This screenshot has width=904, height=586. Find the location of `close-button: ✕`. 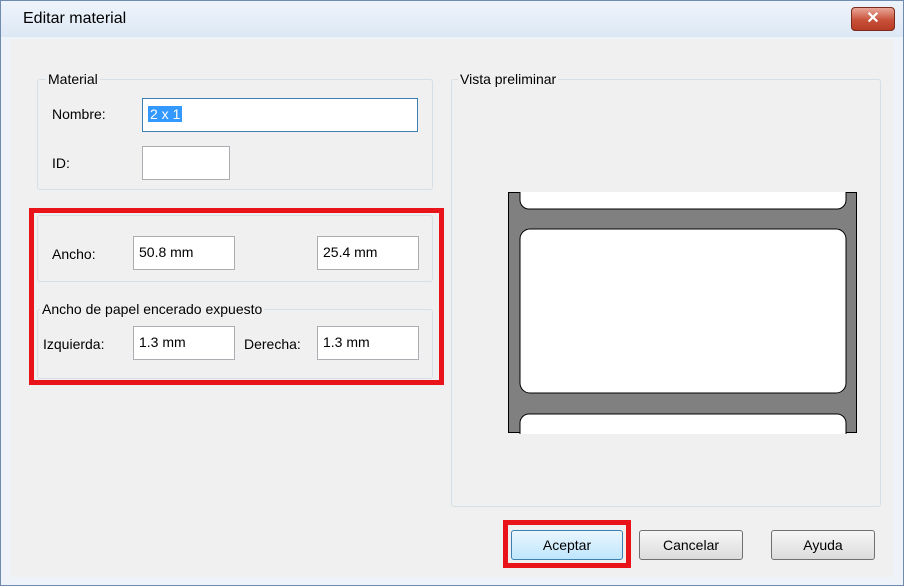

close-button: ✕ is located at coordinates (873, 19).